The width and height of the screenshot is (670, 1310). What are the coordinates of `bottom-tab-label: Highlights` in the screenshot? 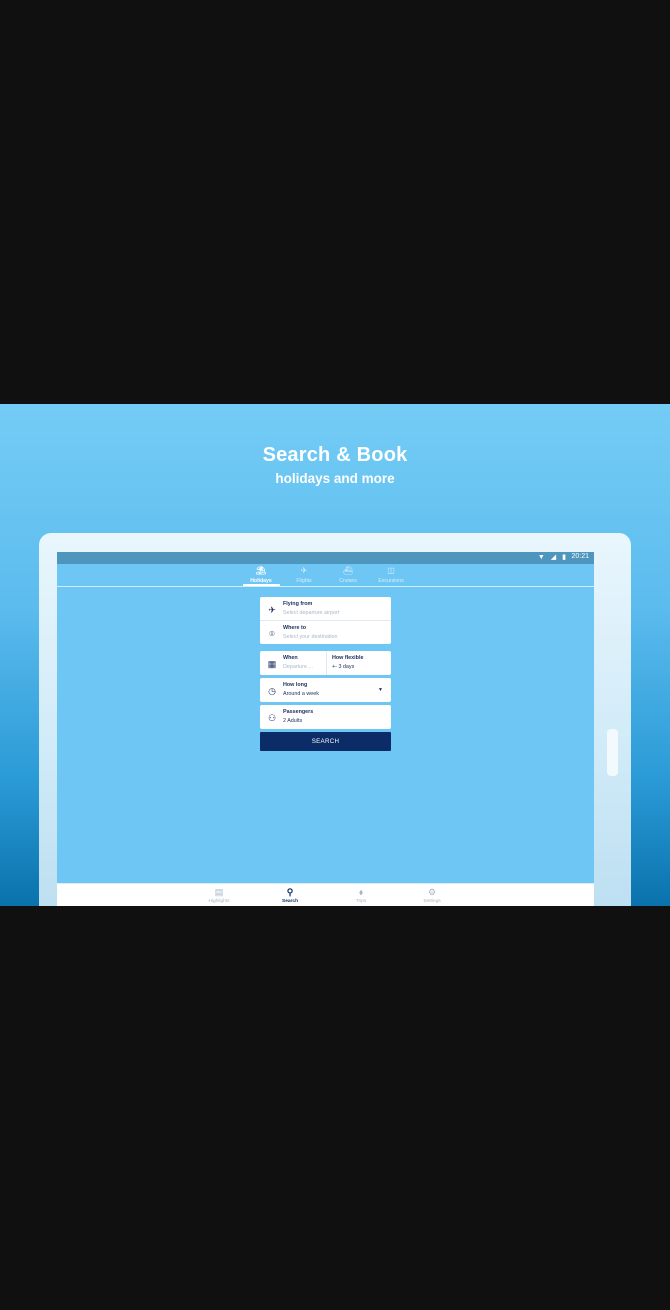 It's located at (219, 901).